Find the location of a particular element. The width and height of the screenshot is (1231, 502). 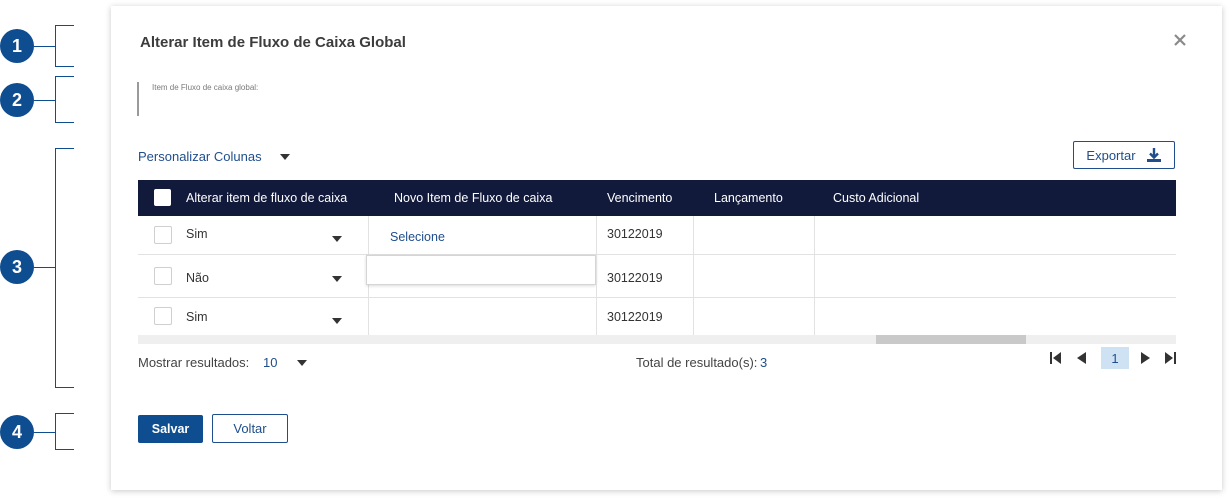

novo-item-select: Selecione is located at coordinates (417, 237).